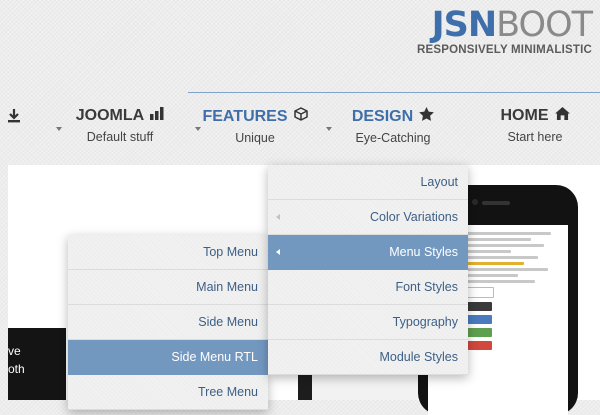 The width and height of the screenshot is (600, 415). I want to click on logo-wordmark: JSNBOOT, so click(505, 25).